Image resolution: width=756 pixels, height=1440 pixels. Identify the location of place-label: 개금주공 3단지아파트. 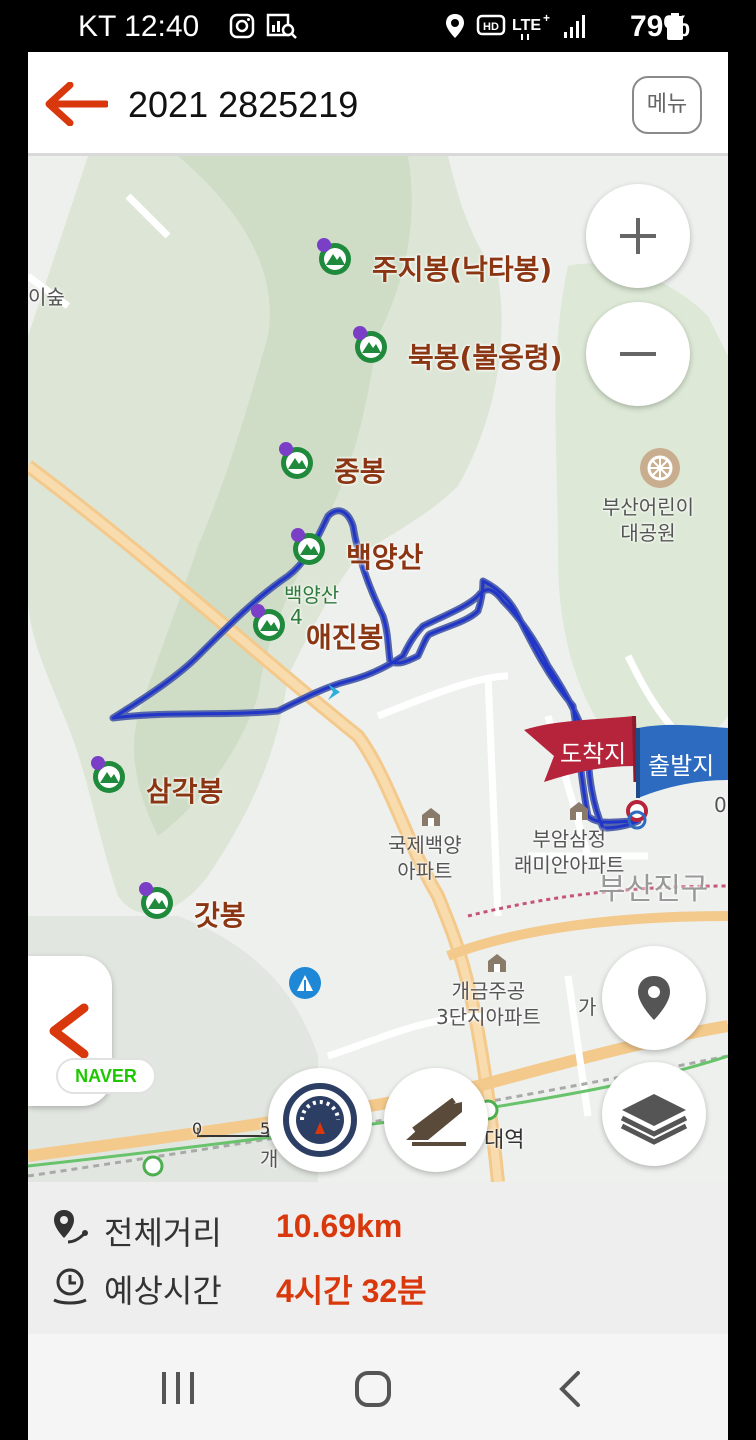
(488, 1004).